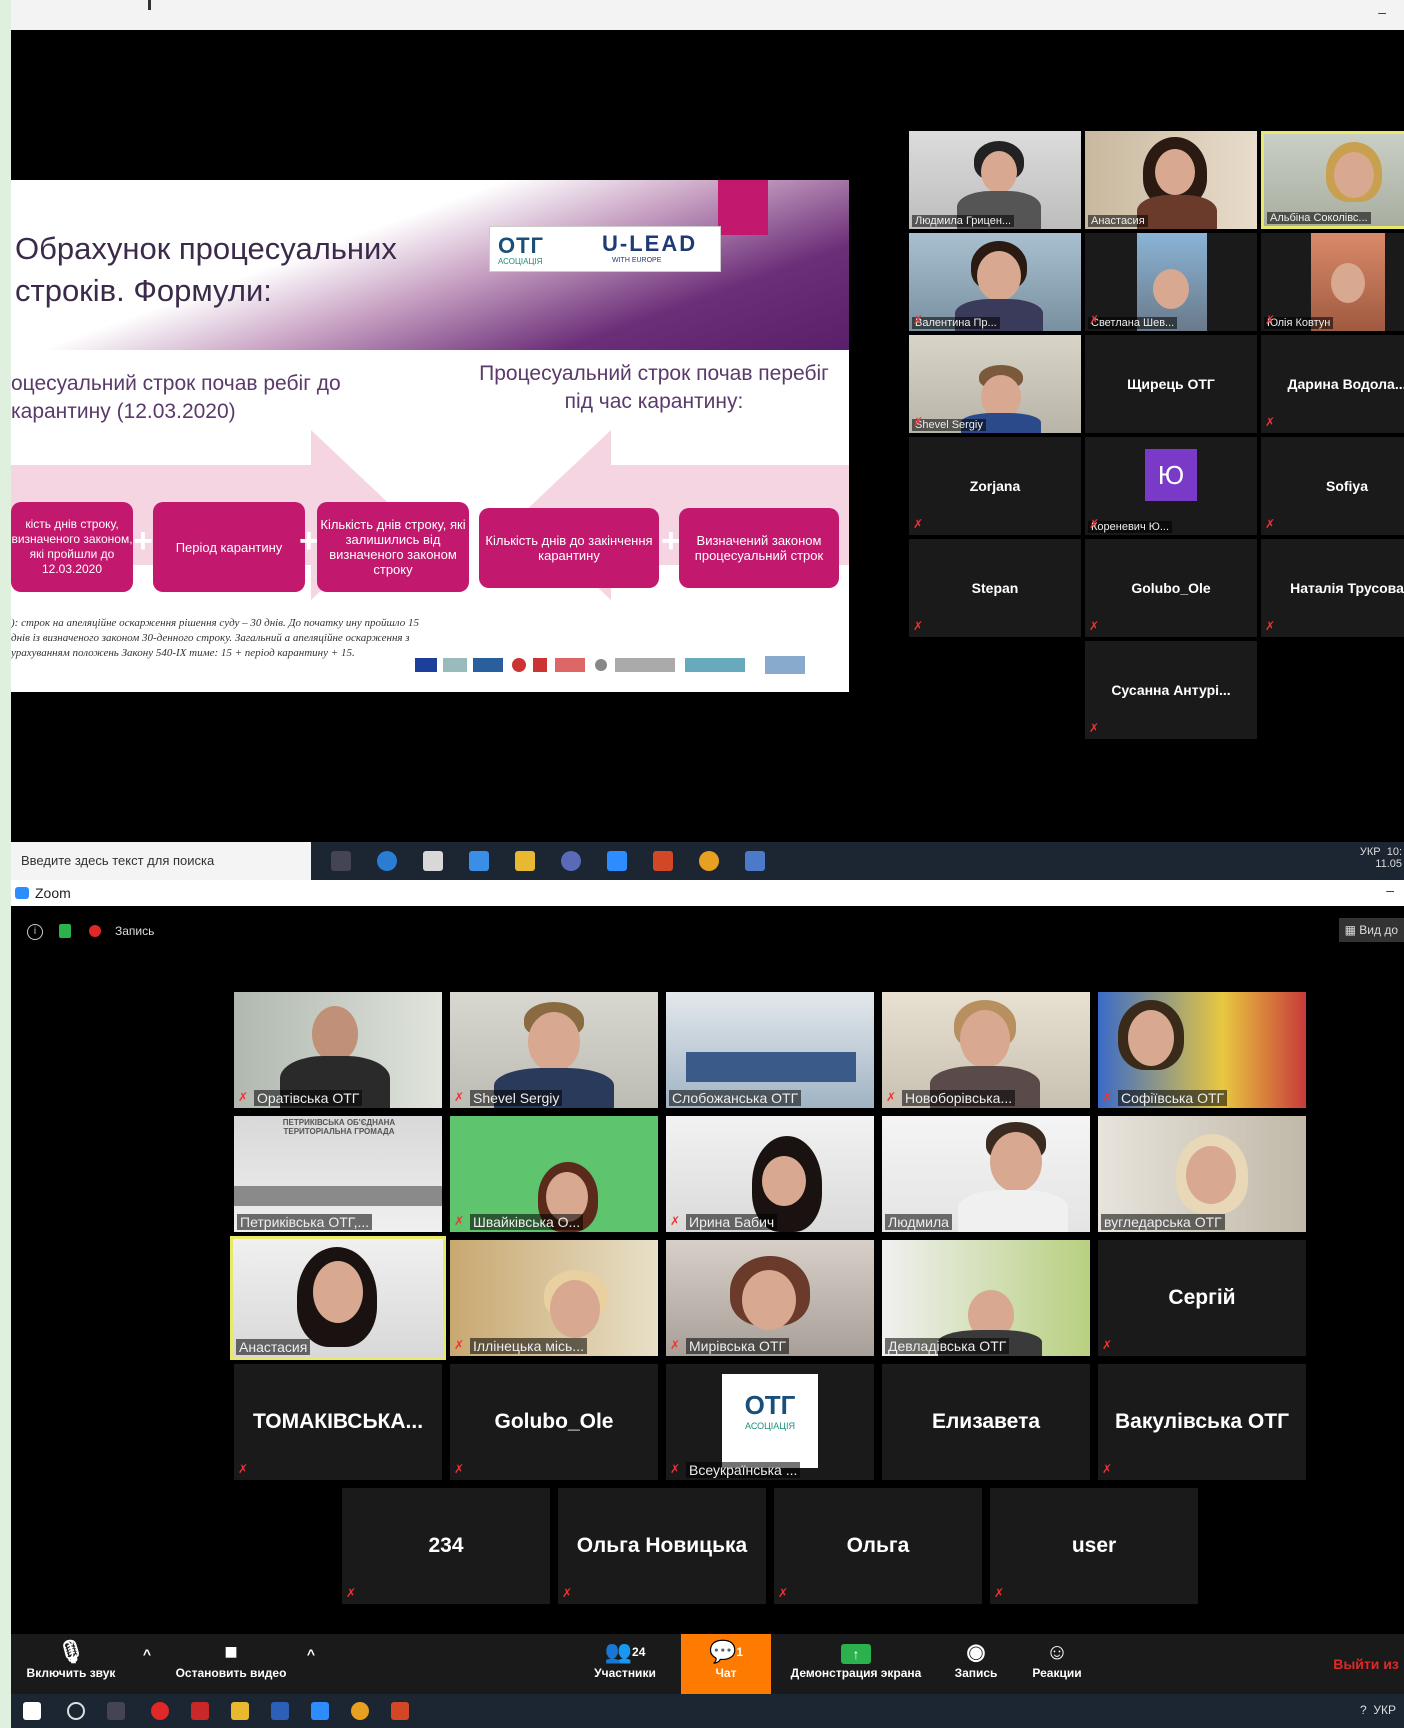 This screenshot has height=1728, width=1404. What do you see at coordinates (856, 1664) in the screenshot?
I see `share-screen-button: ↑ Демонстрация экрана` at bounding box center [856, 1664].